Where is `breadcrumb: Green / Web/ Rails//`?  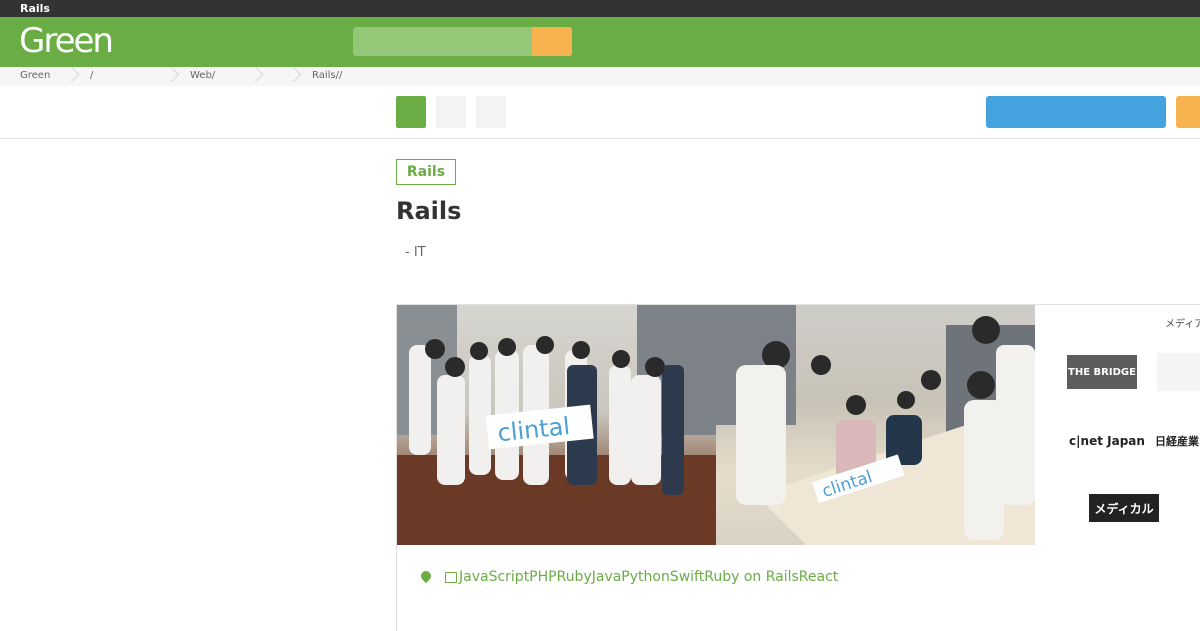 breadcrumb: Green / Web/ Rails// is located at coordinates (600, 76).